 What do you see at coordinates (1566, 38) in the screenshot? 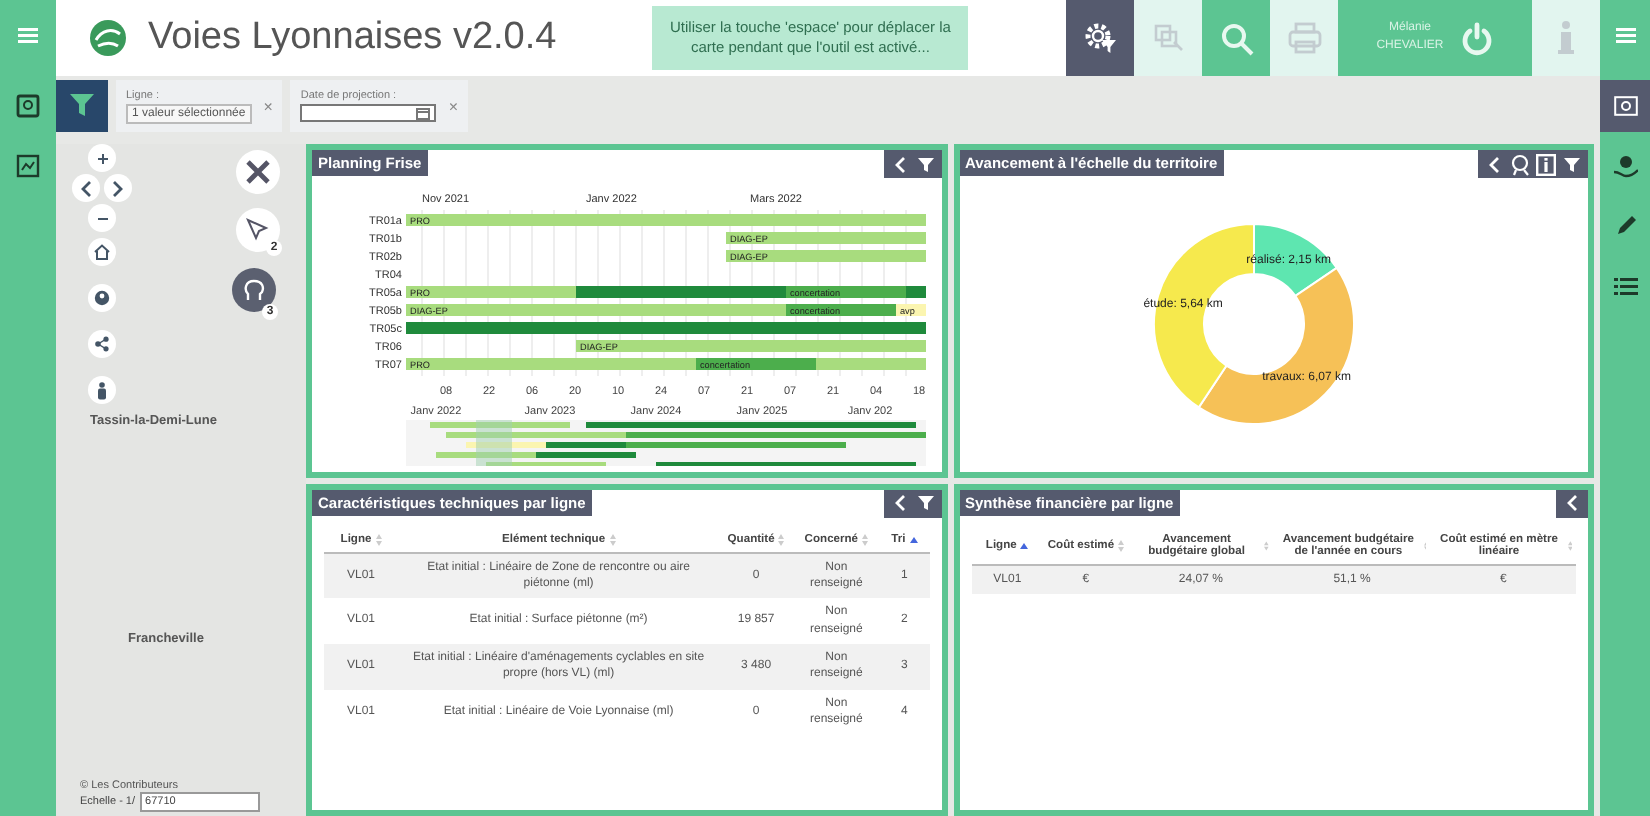
I see `info-icon` at bounding box center [1566, 38].